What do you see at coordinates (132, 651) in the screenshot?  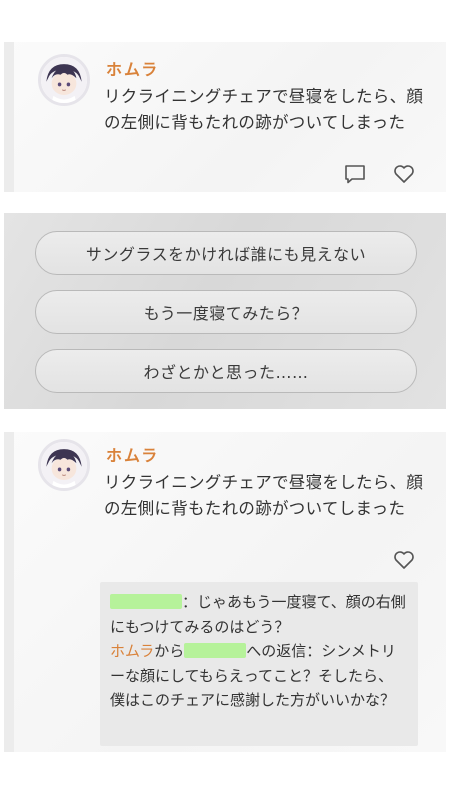 I see `reply-author: ホムラ` at bounding box center [132, 651].